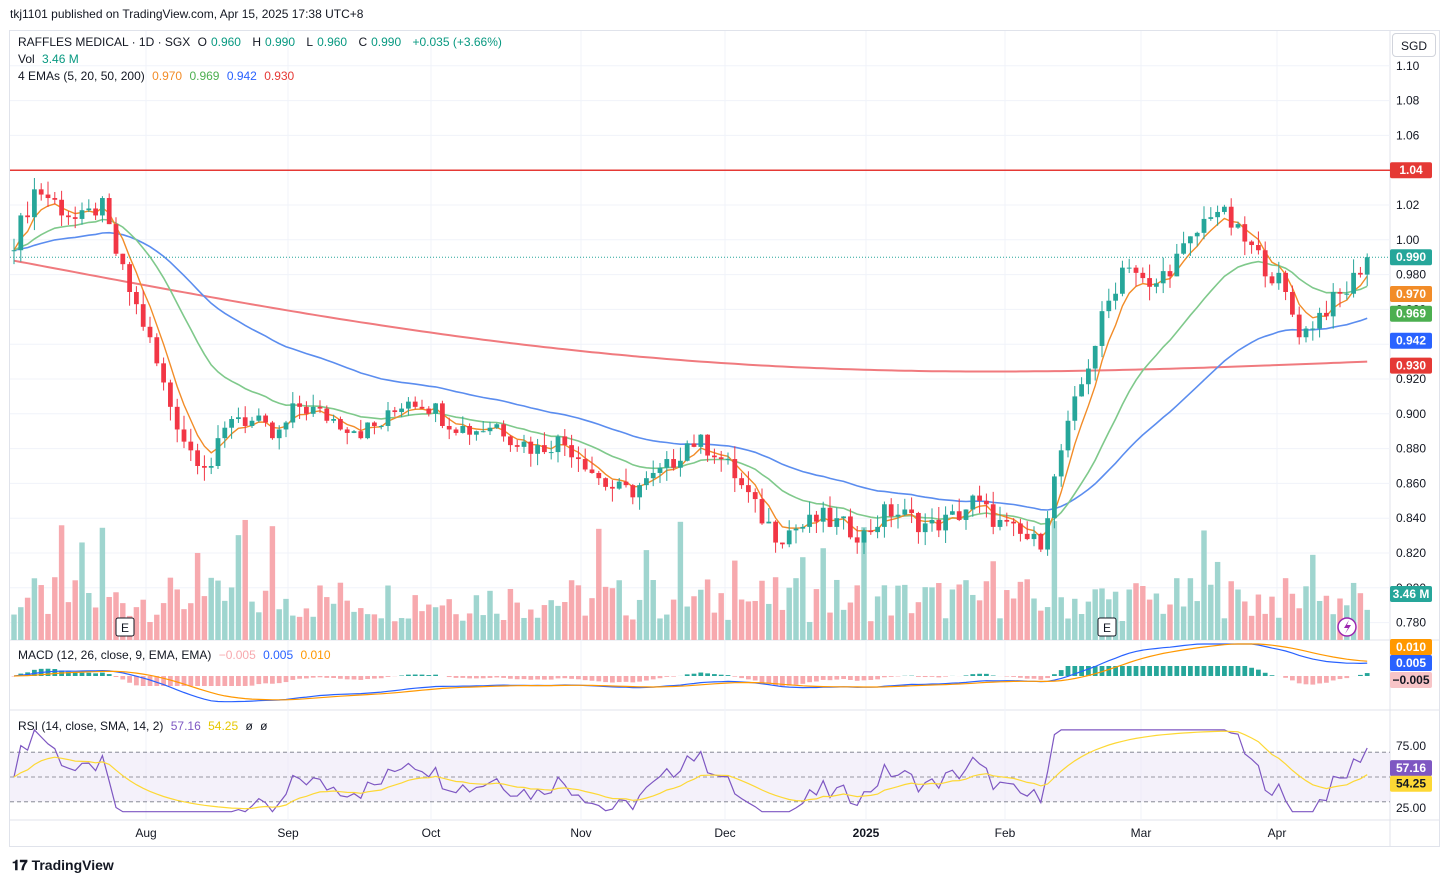  Describe the element at coordinates (104, 42) in the screenshot. I see `symbol-label: RAFFLES MEDICAL · 1D · SGX` at that location.